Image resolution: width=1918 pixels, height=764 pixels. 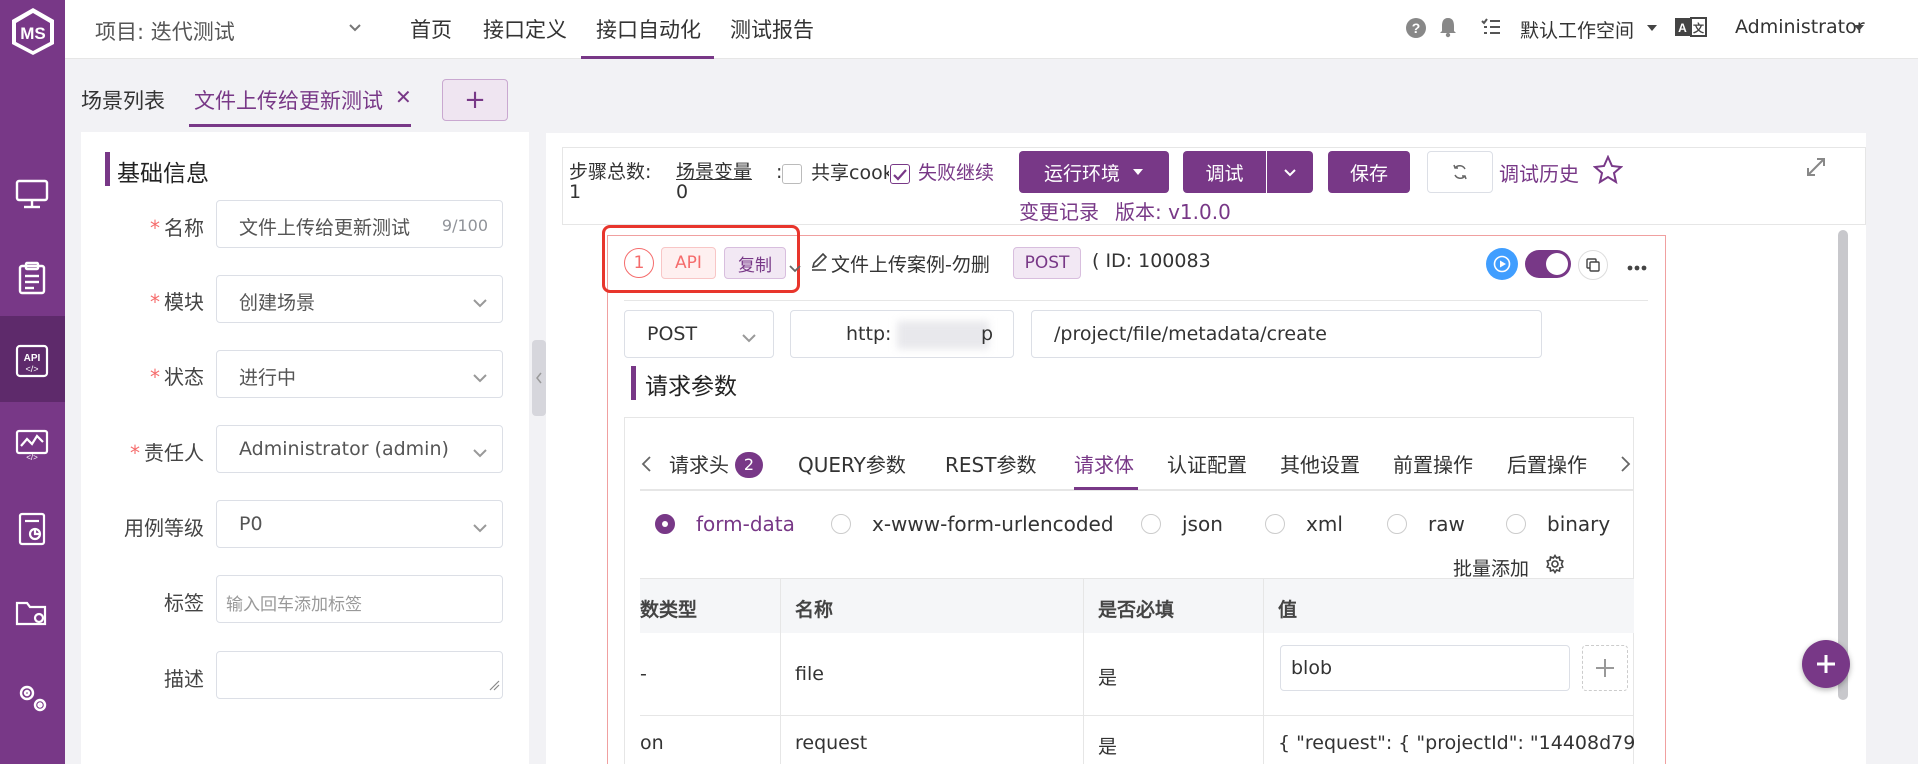 What do you see at coordinates (1816, 169) in the screenshot?
I see `fullscreen-icon` at bounding box center [1816, 169].